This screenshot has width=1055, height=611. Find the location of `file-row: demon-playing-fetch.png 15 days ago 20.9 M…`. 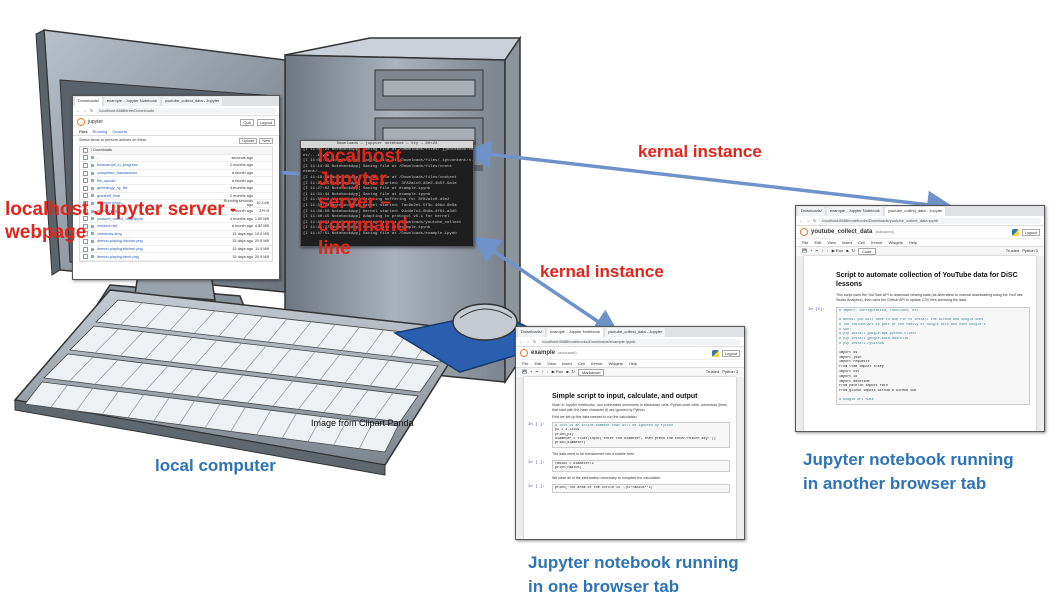

file-row: demon-playing-fetch.png 15 days ago 20.9 M… is located at coordinates (176, 257).